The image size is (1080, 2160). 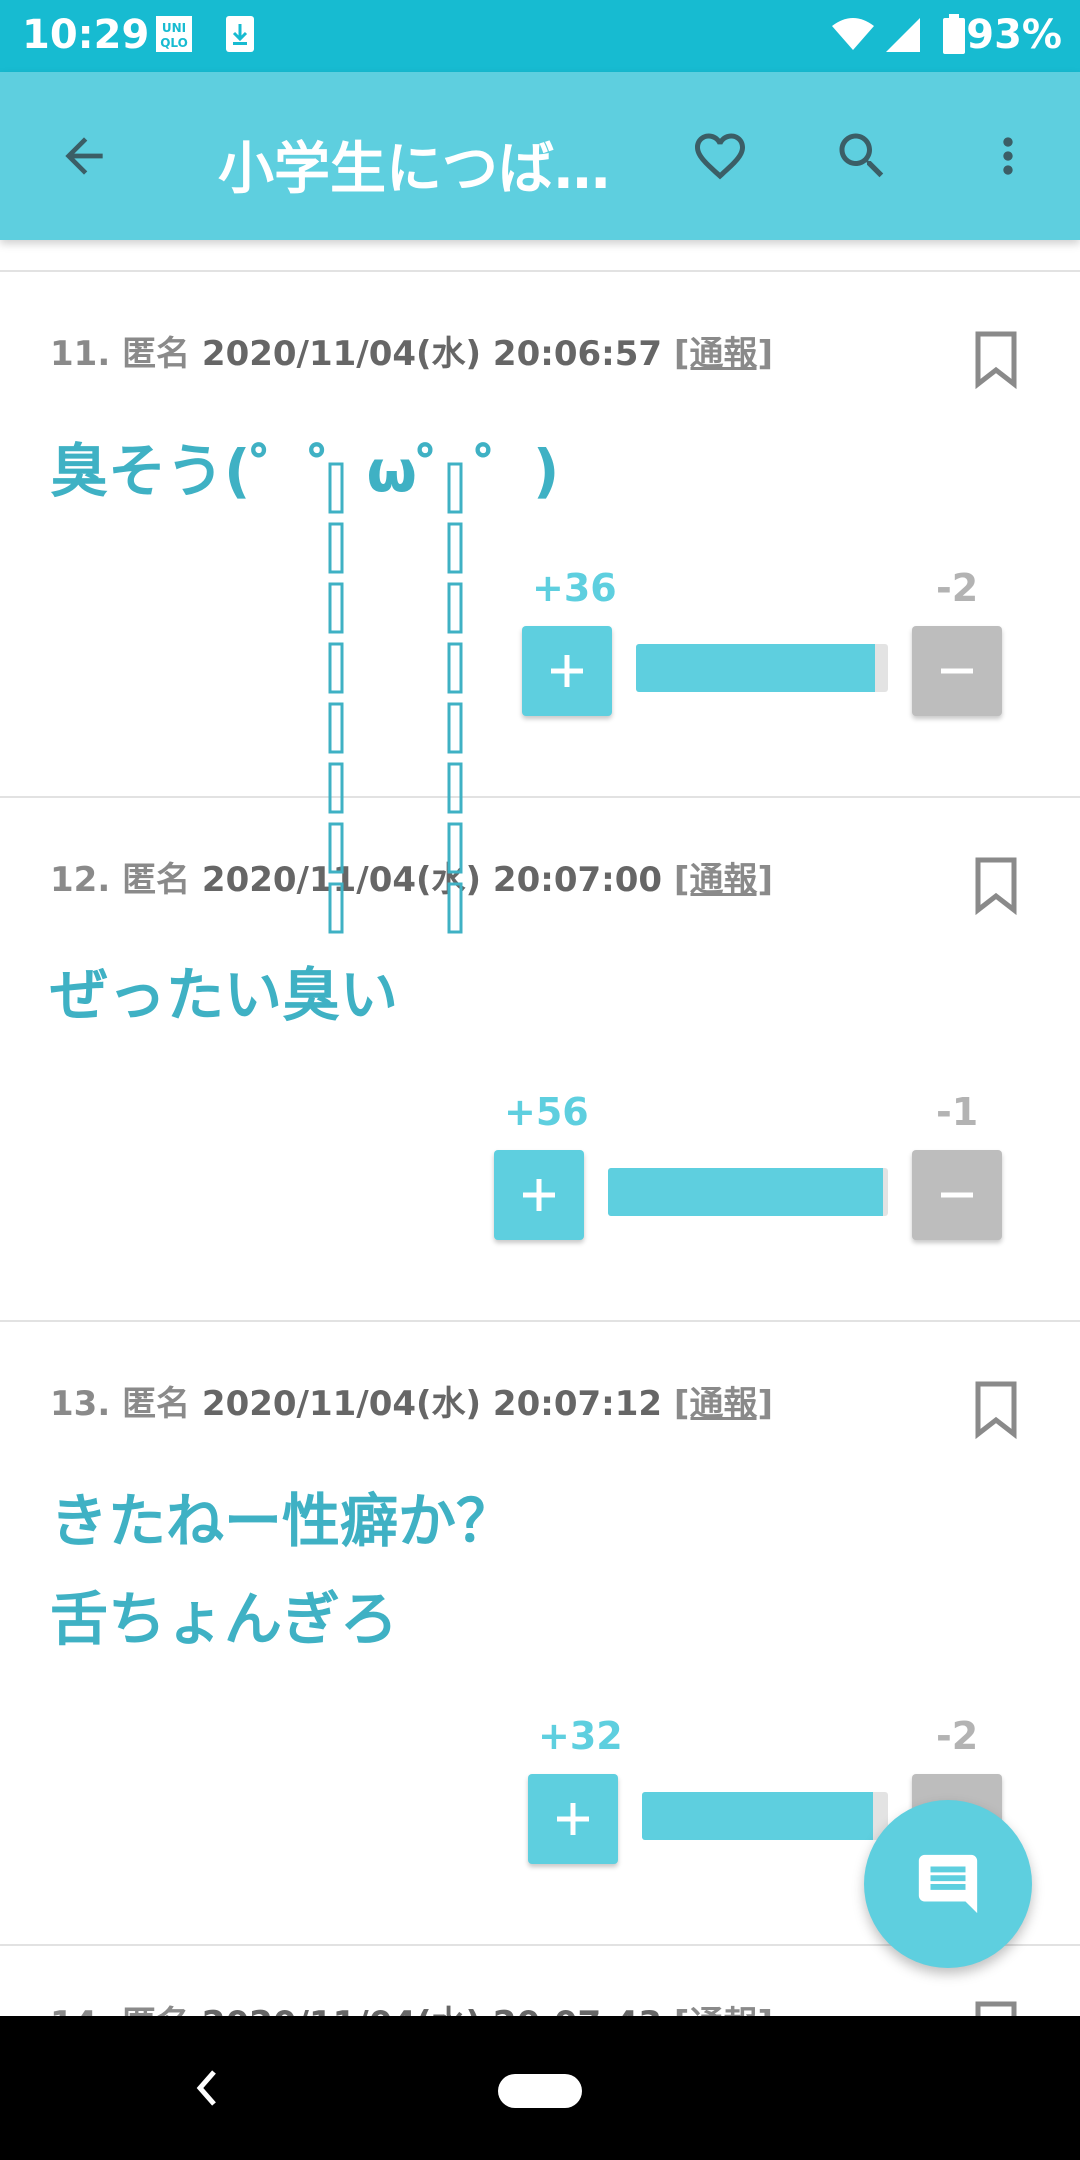 I want to click on nav-back-button, so click(x=206, y=2088).